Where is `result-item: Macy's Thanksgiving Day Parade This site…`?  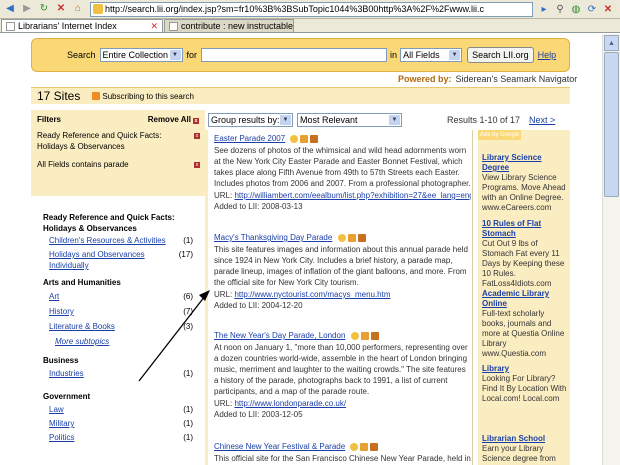 result-item: Macy's Thanksgiving Day Parade This site… is located at coordinates (342, 271).